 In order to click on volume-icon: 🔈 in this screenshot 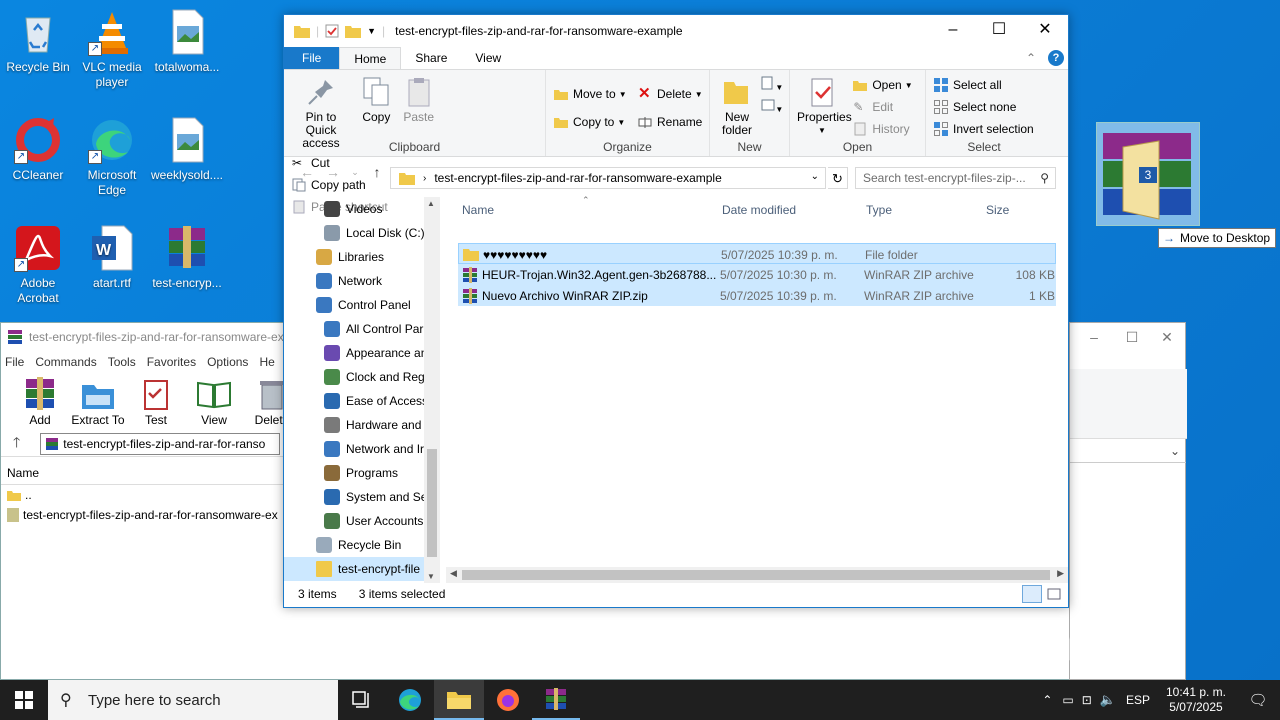, I will do `click(1108, 700)`.